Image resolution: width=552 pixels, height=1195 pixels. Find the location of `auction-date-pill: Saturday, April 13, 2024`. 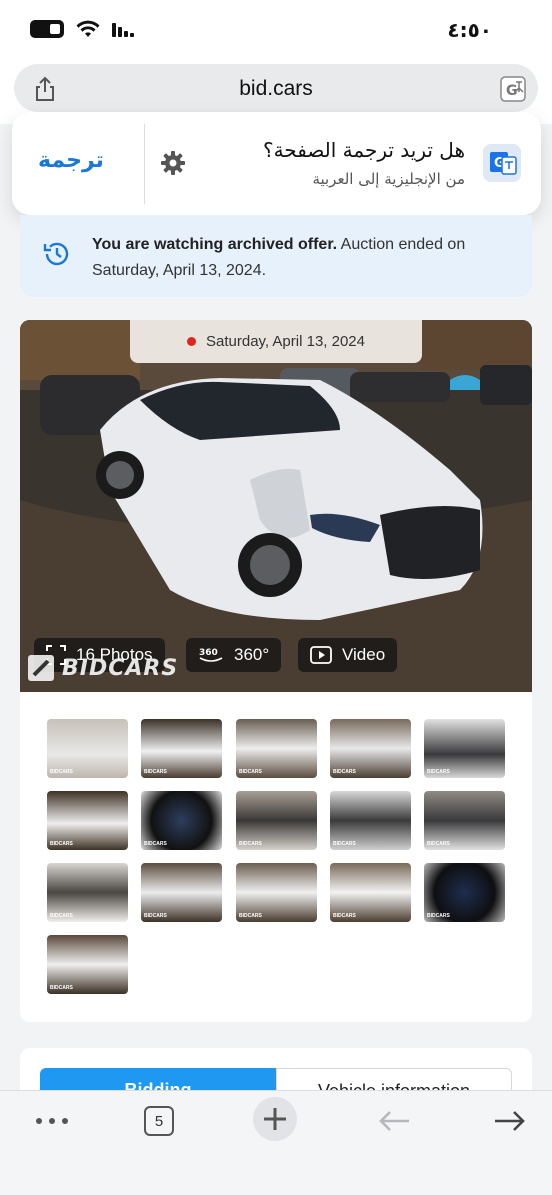

auction-date-pill: Saturday, April 13, 2024 is located at coordinates (276, 341).